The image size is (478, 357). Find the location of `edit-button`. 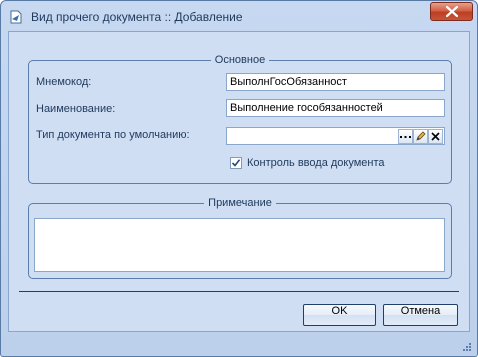

edit-button is located at coordinates (420, 136).